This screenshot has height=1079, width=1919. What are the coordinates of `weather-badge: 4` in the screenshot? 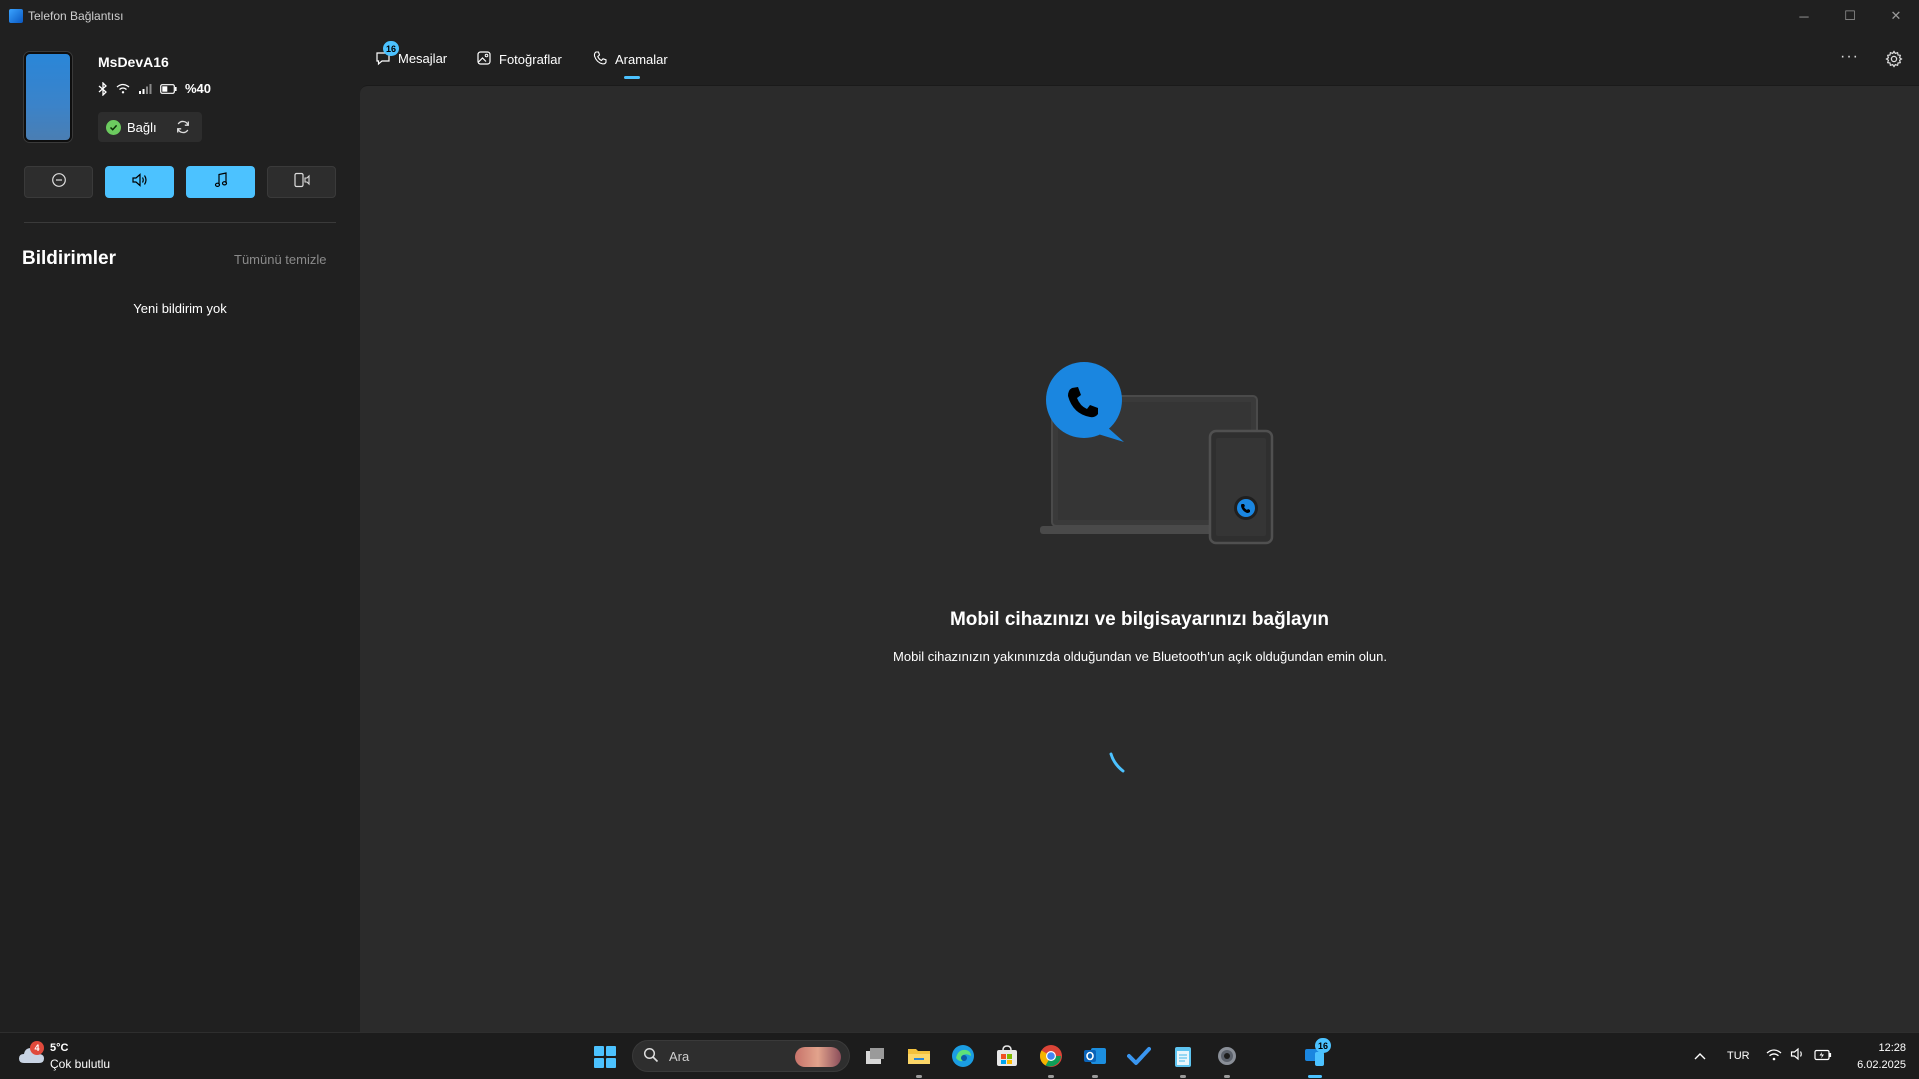 It's located at (37, 1048).